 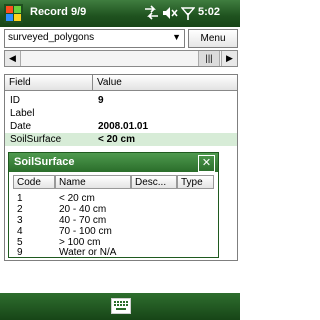 I want to click on list-item-selected: SoilSurface < 20 cm, so click(x=121, y=139).